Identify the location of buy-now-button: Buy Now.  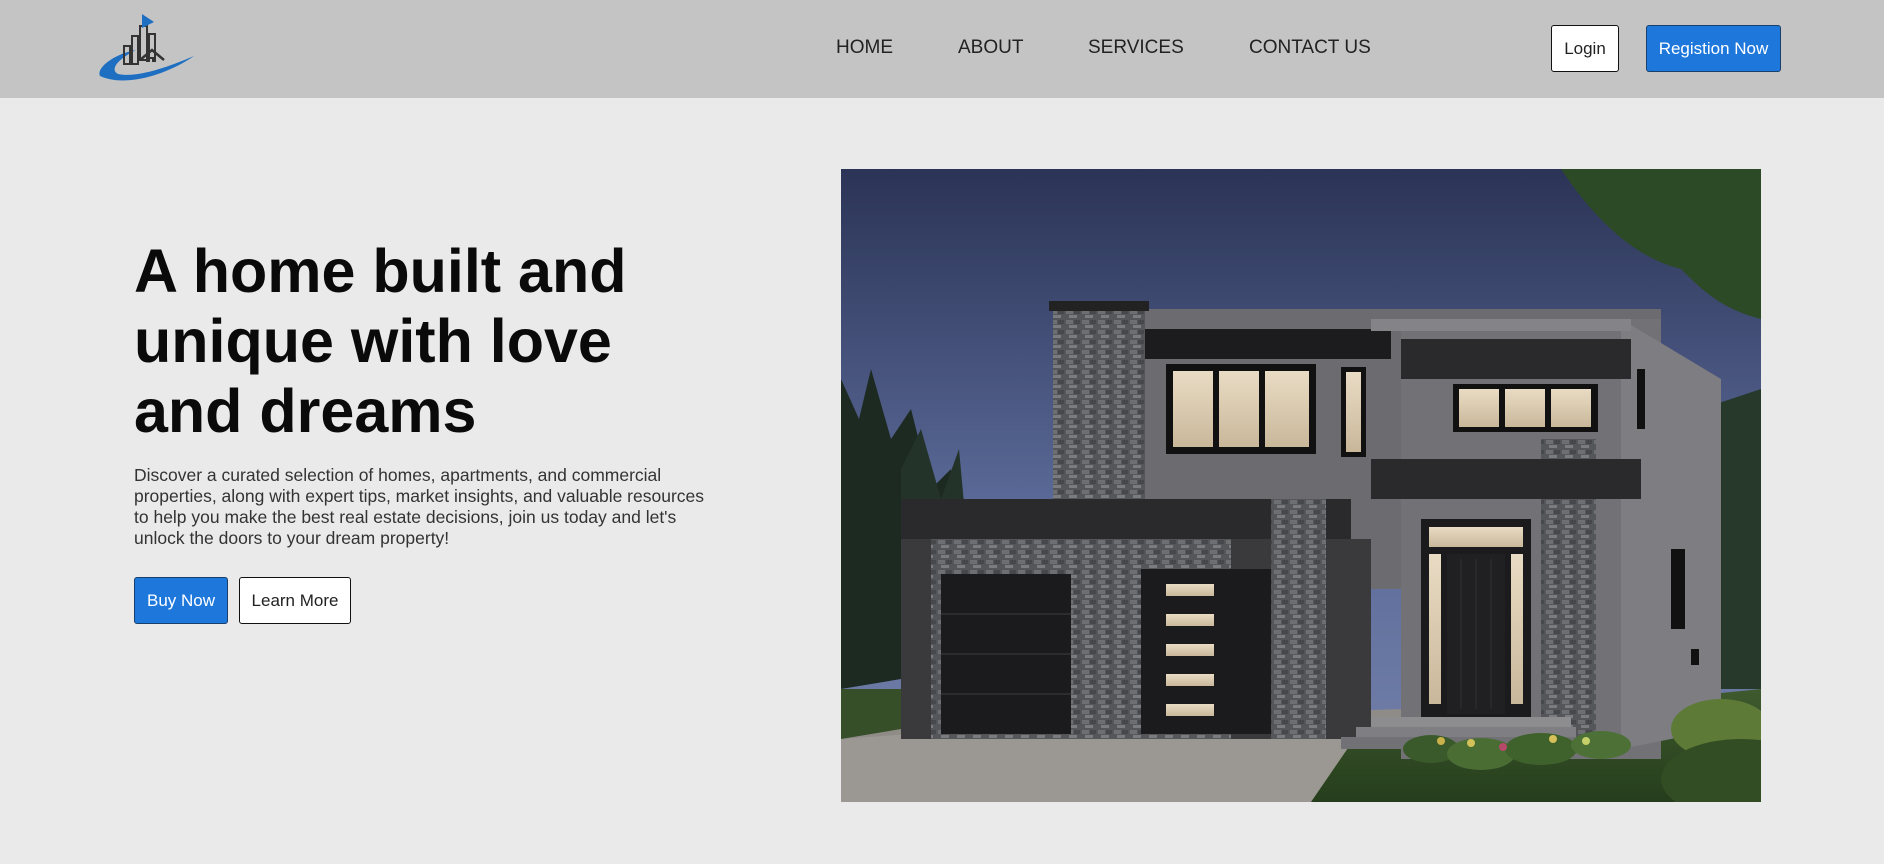
(181, 600).